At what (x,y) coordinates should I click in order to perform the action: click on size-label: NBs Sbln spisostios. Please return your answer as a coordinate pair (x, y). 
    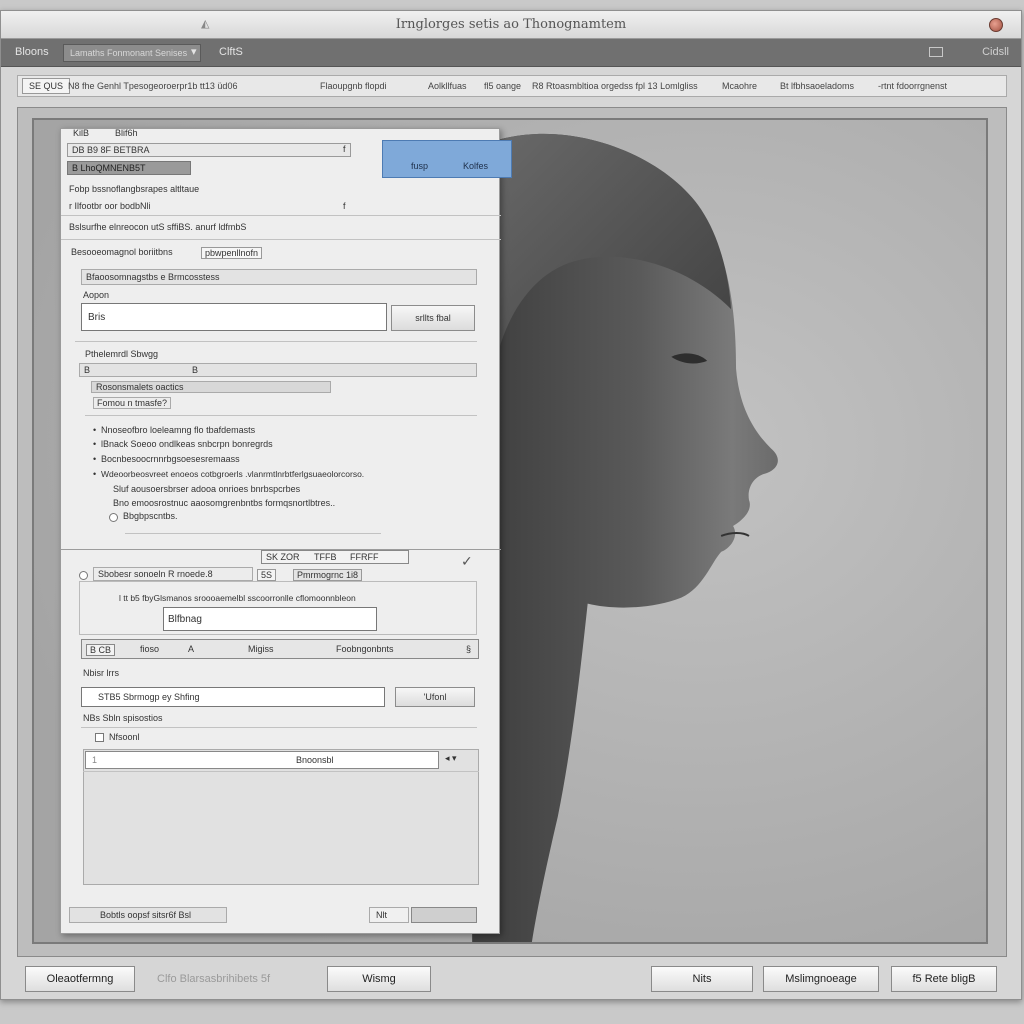
    Looking at the image, I should click on (123, 718).